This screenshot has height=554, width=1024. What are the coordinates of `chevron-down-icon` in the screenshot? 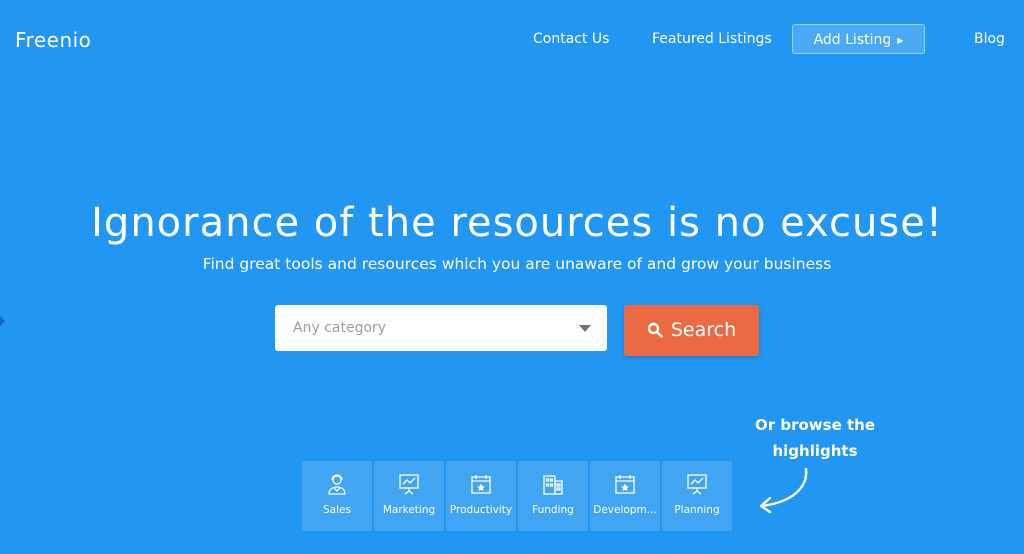 It's located at (585, 328).